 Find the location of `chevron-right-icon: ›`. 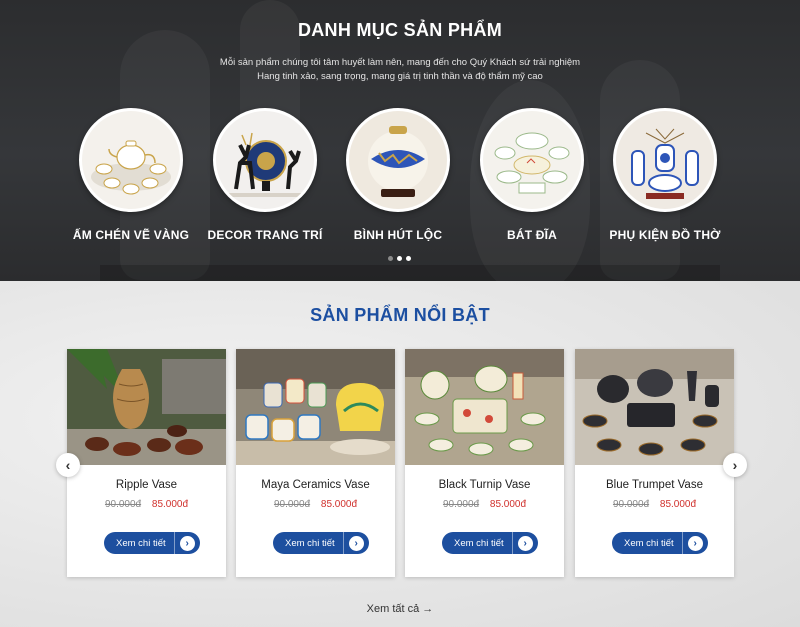

chevron-right-icon: › is located at coordinates (735, 465).